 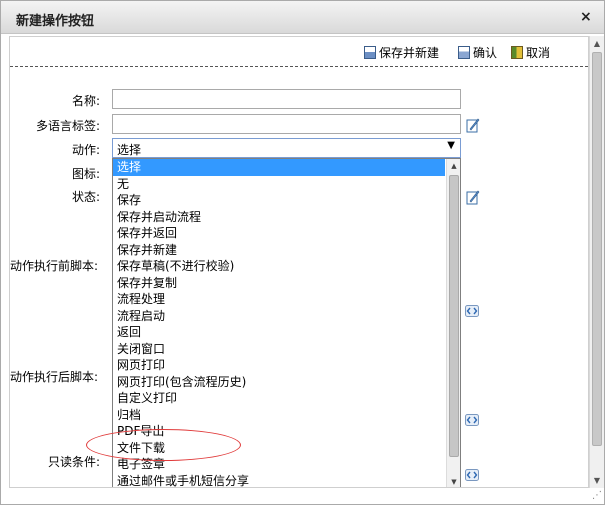 I want to click on resize-grip-icon: ⋰, so click(x=597, y=496).